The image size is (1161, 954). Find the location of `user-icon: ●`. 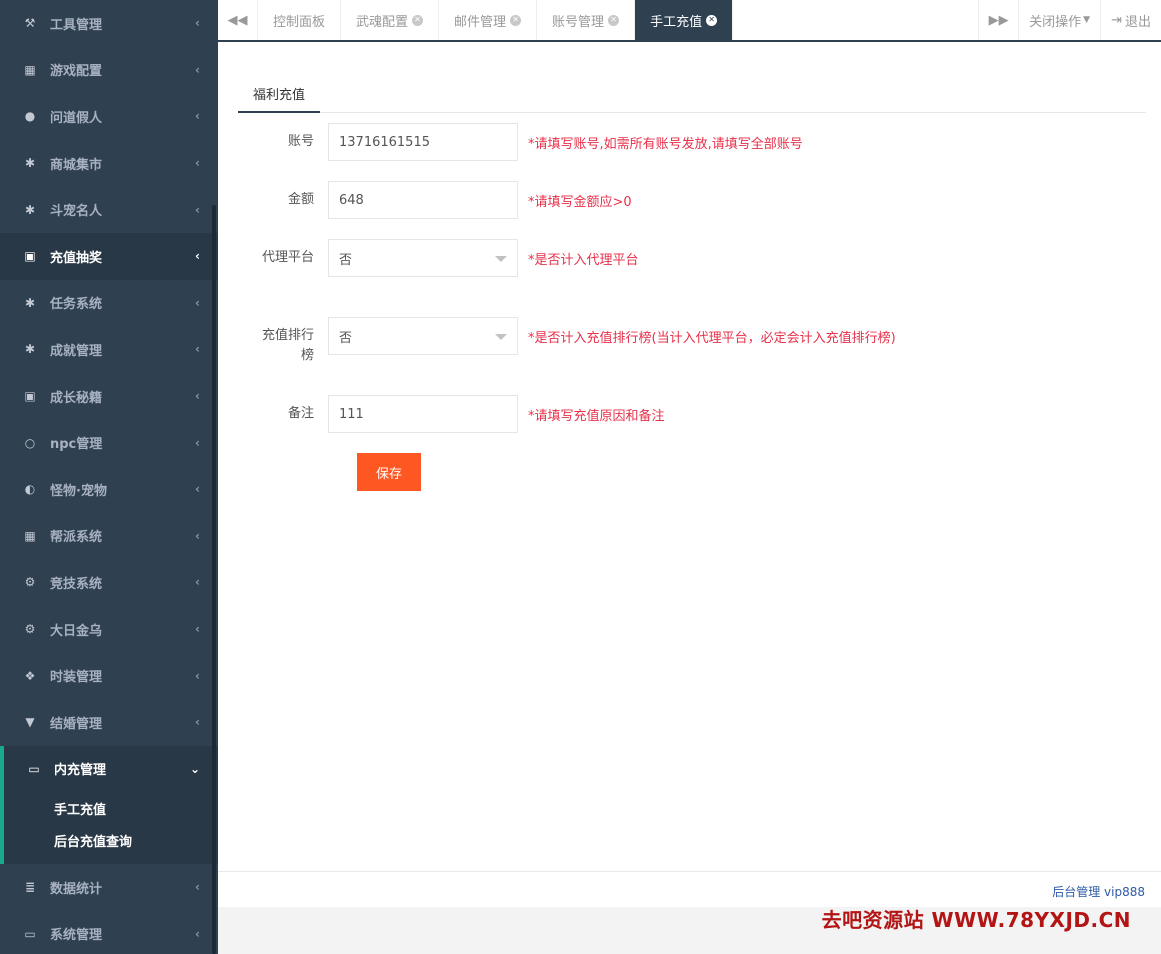

user-icon: ● is located at coordinates (30, 116).